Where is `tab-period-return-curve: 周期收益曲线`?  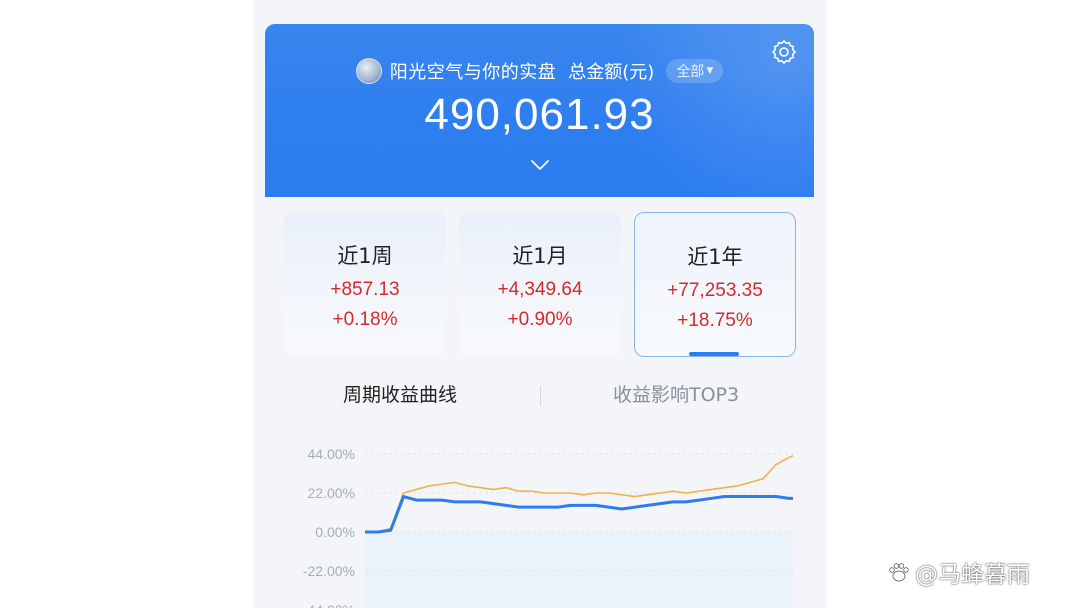 tab-period-return-curve: 周期收益曲线 is located at coordinates (400, 393).